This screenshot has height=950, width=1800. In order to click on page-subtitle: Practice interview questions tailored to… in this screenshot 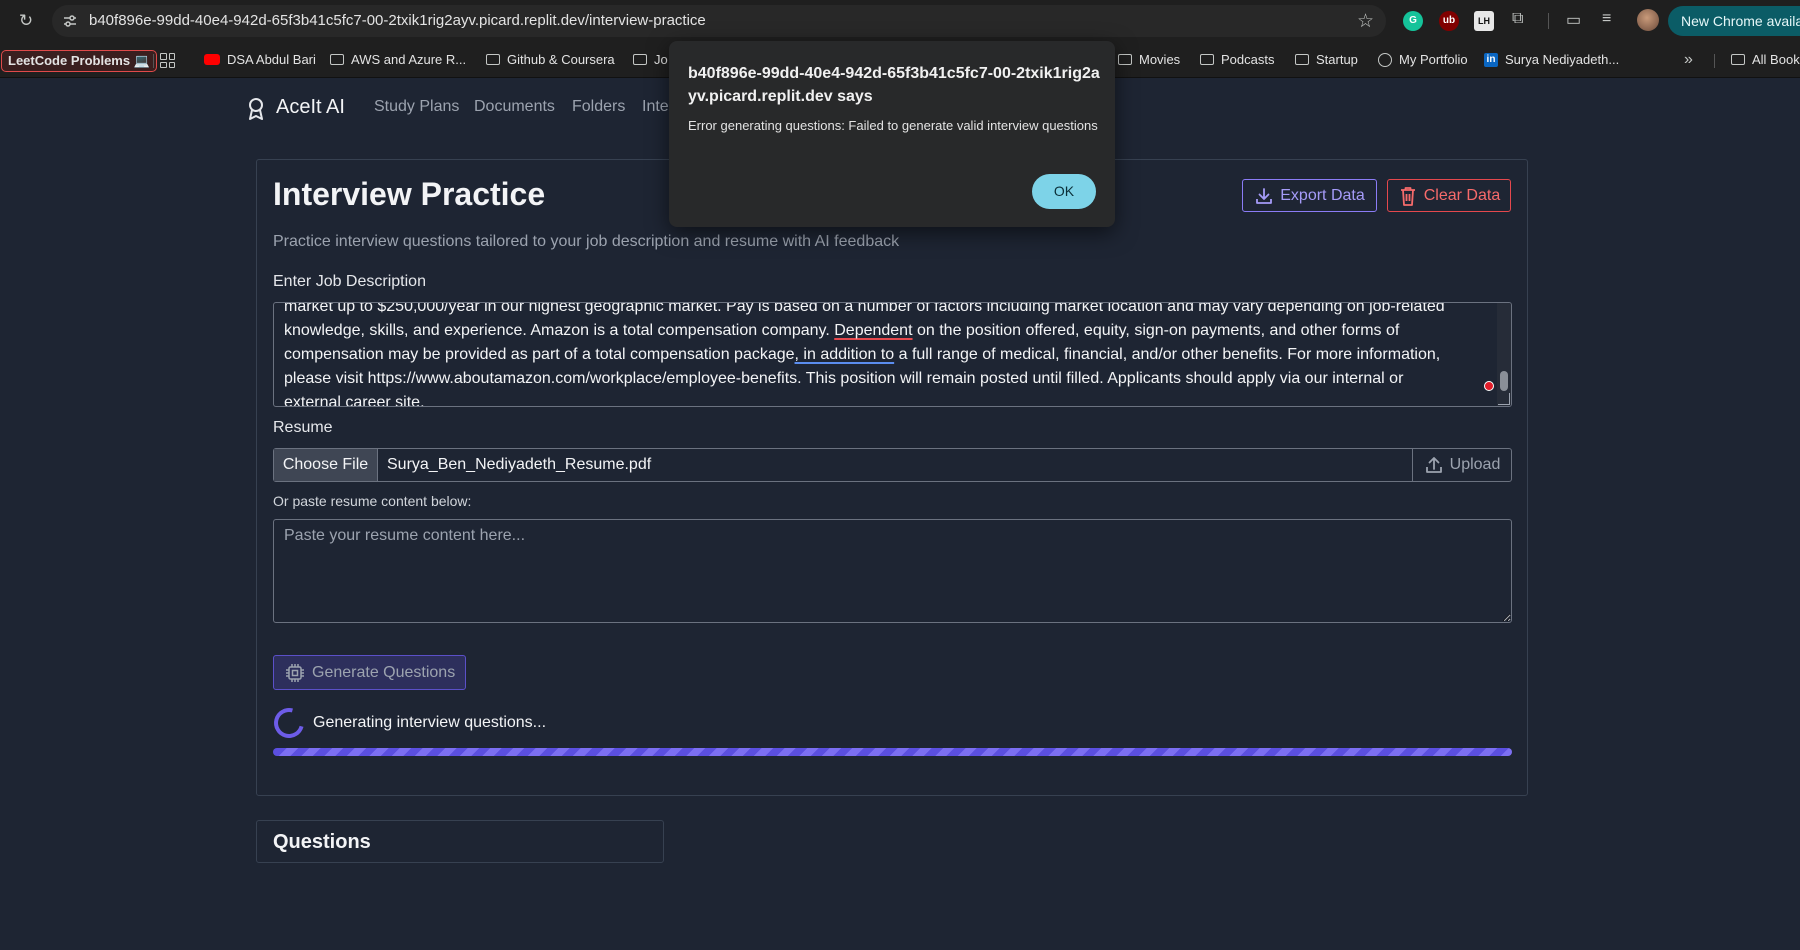, I will do `click(586, 241)`.